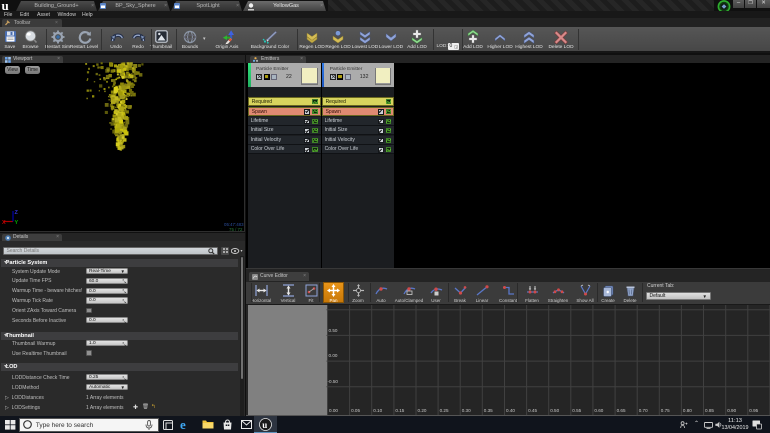  I want to click on svg-text: Z, so click(17, 213).